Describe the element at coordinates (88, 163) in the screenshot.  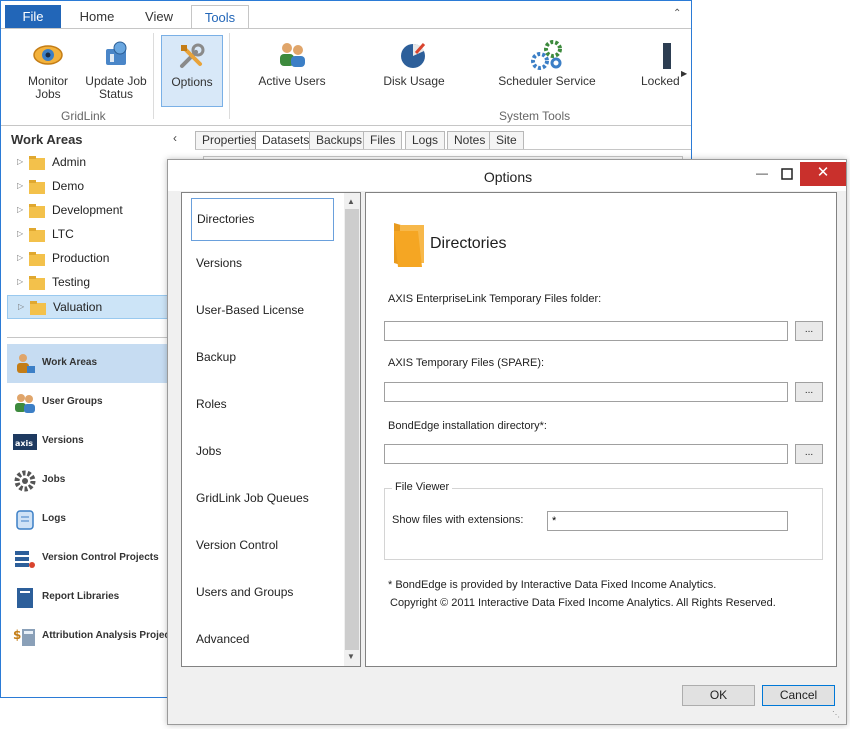
I see `tree-item: ▷ Admin` at that location.